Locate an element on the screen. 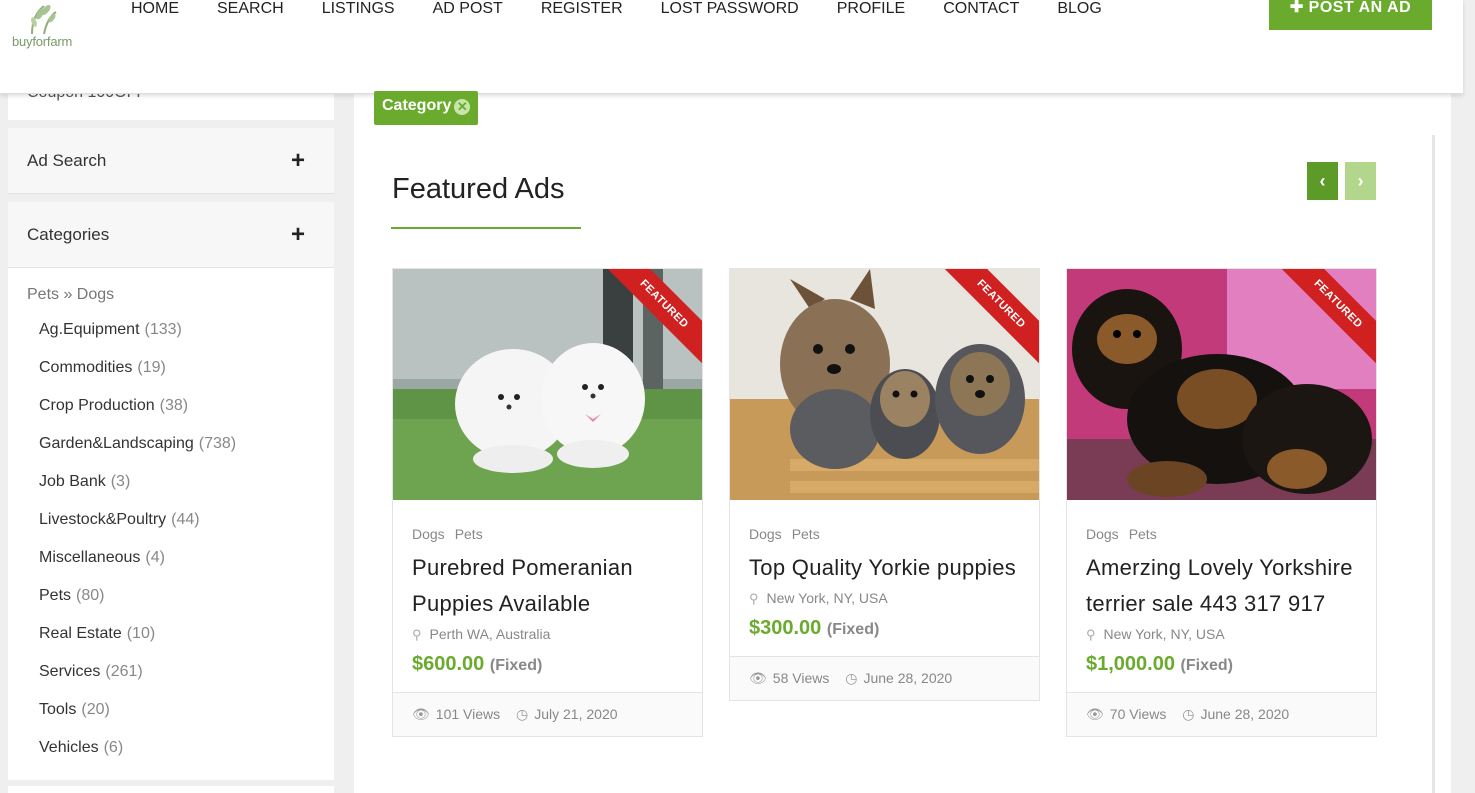 The width and height of the screenshot is (1475, 793). ad-title: Purebred Pomeranian Puppies Available is located at coordinates (547, 586).